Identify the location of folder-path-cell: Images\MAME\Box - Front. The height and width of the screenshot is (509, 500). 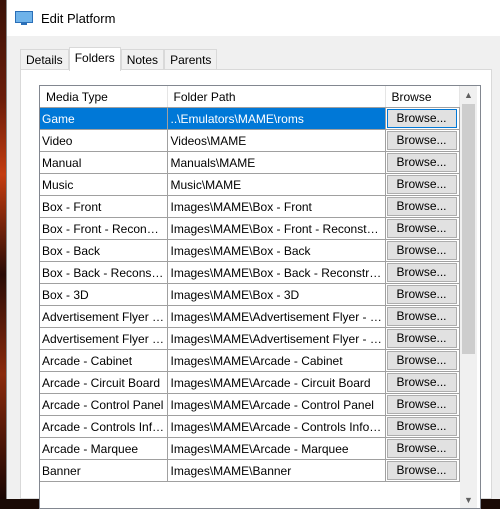
(276, 206).